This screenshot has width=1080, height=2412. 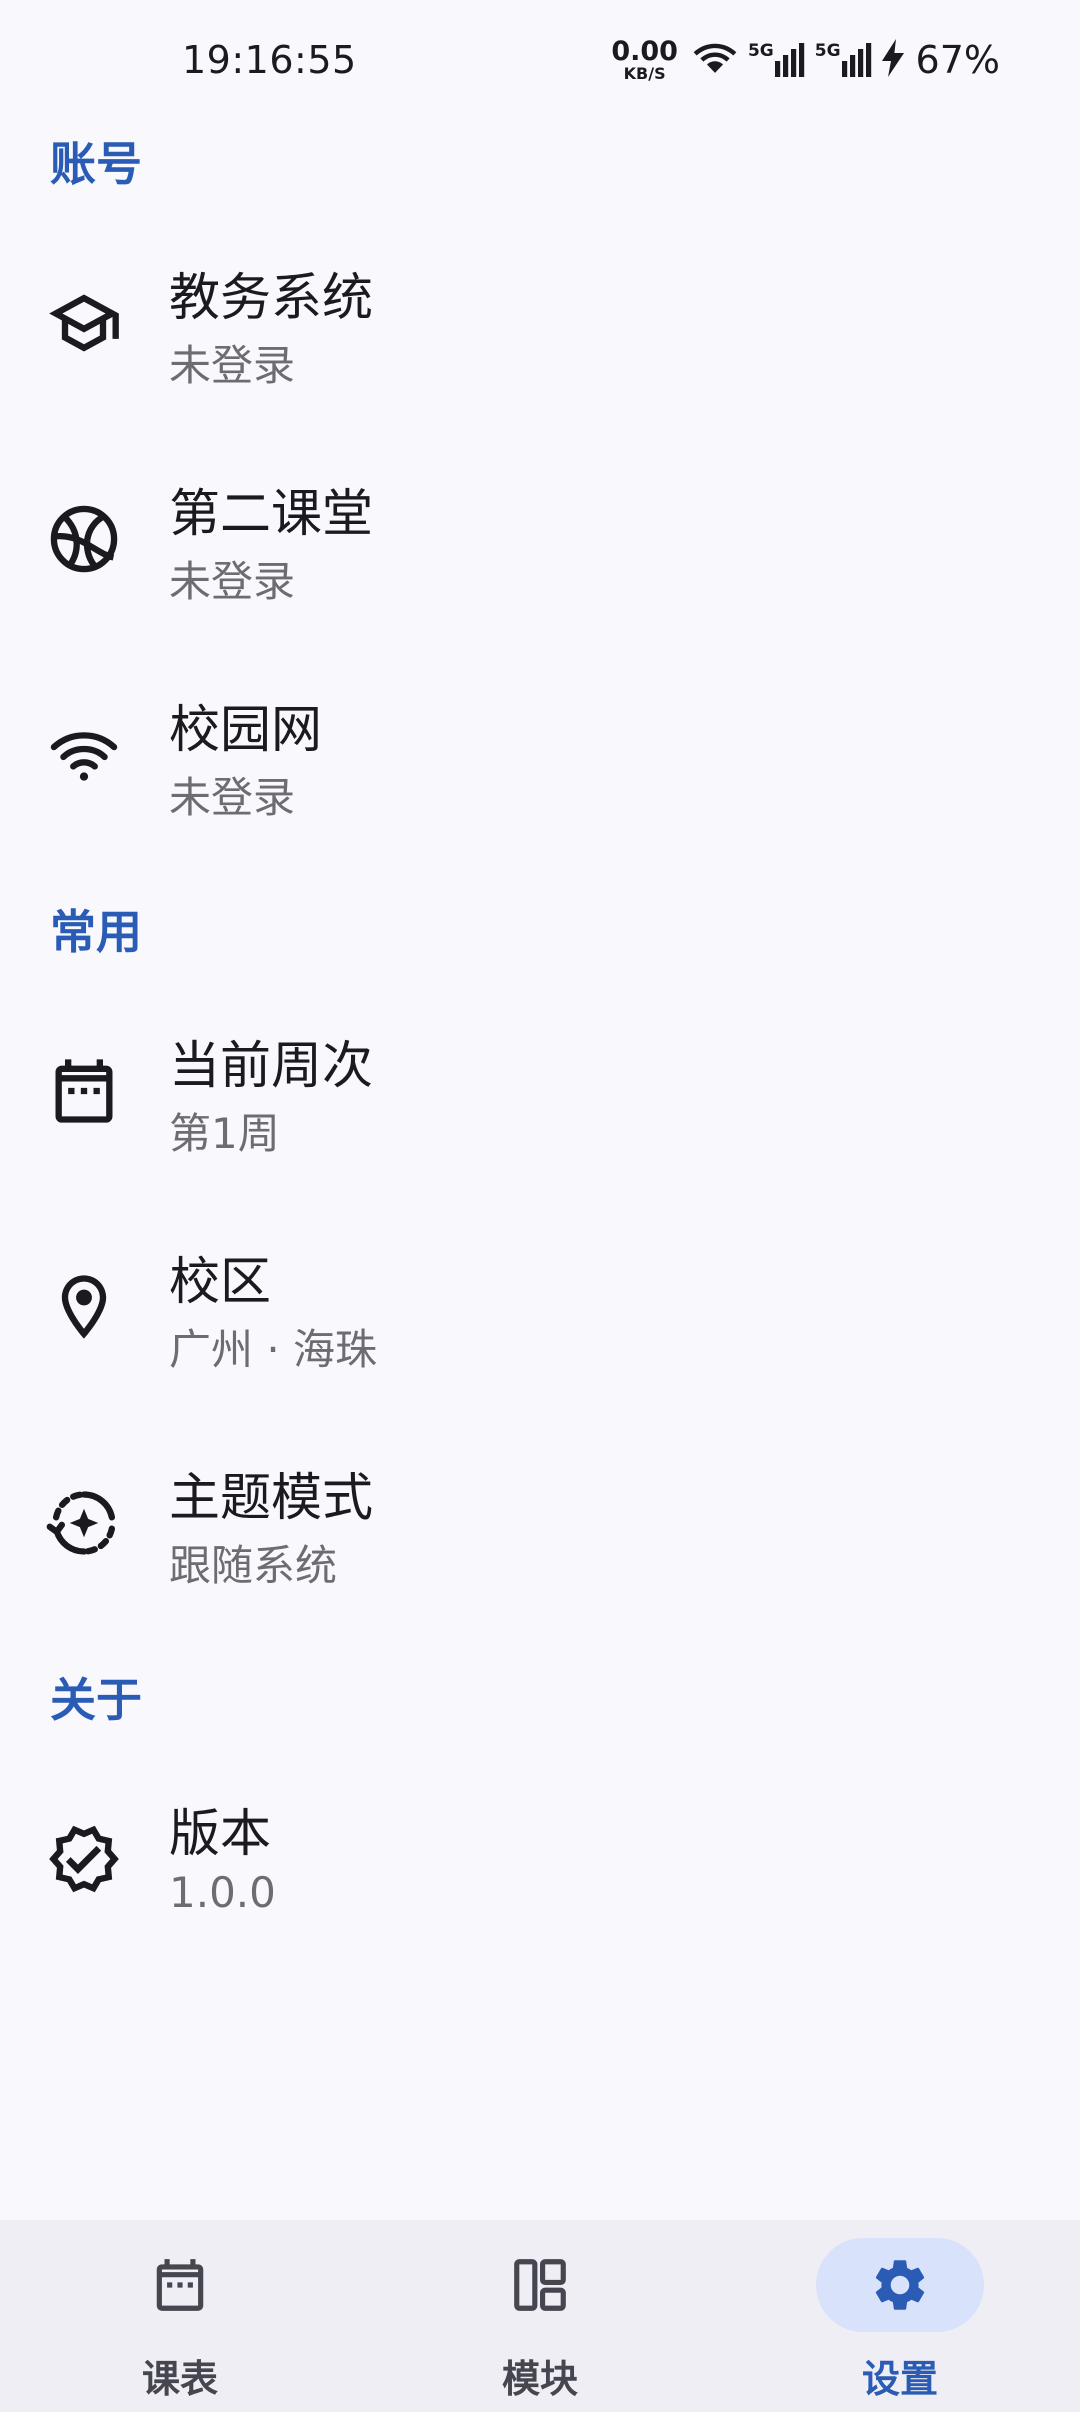 I want to click on setting-item-title: 主题模式, so click(x=271, y=1498).